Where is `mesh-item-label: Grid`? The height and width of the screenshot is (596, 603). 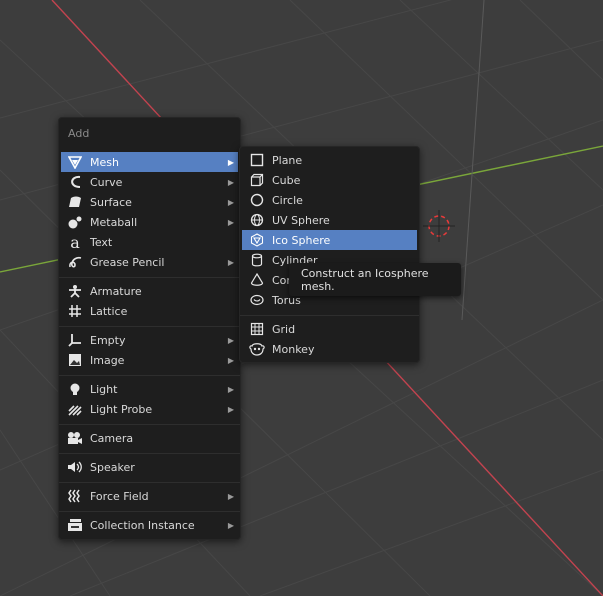 mesh-item-label: Grid is located at coordinates (284, 329).